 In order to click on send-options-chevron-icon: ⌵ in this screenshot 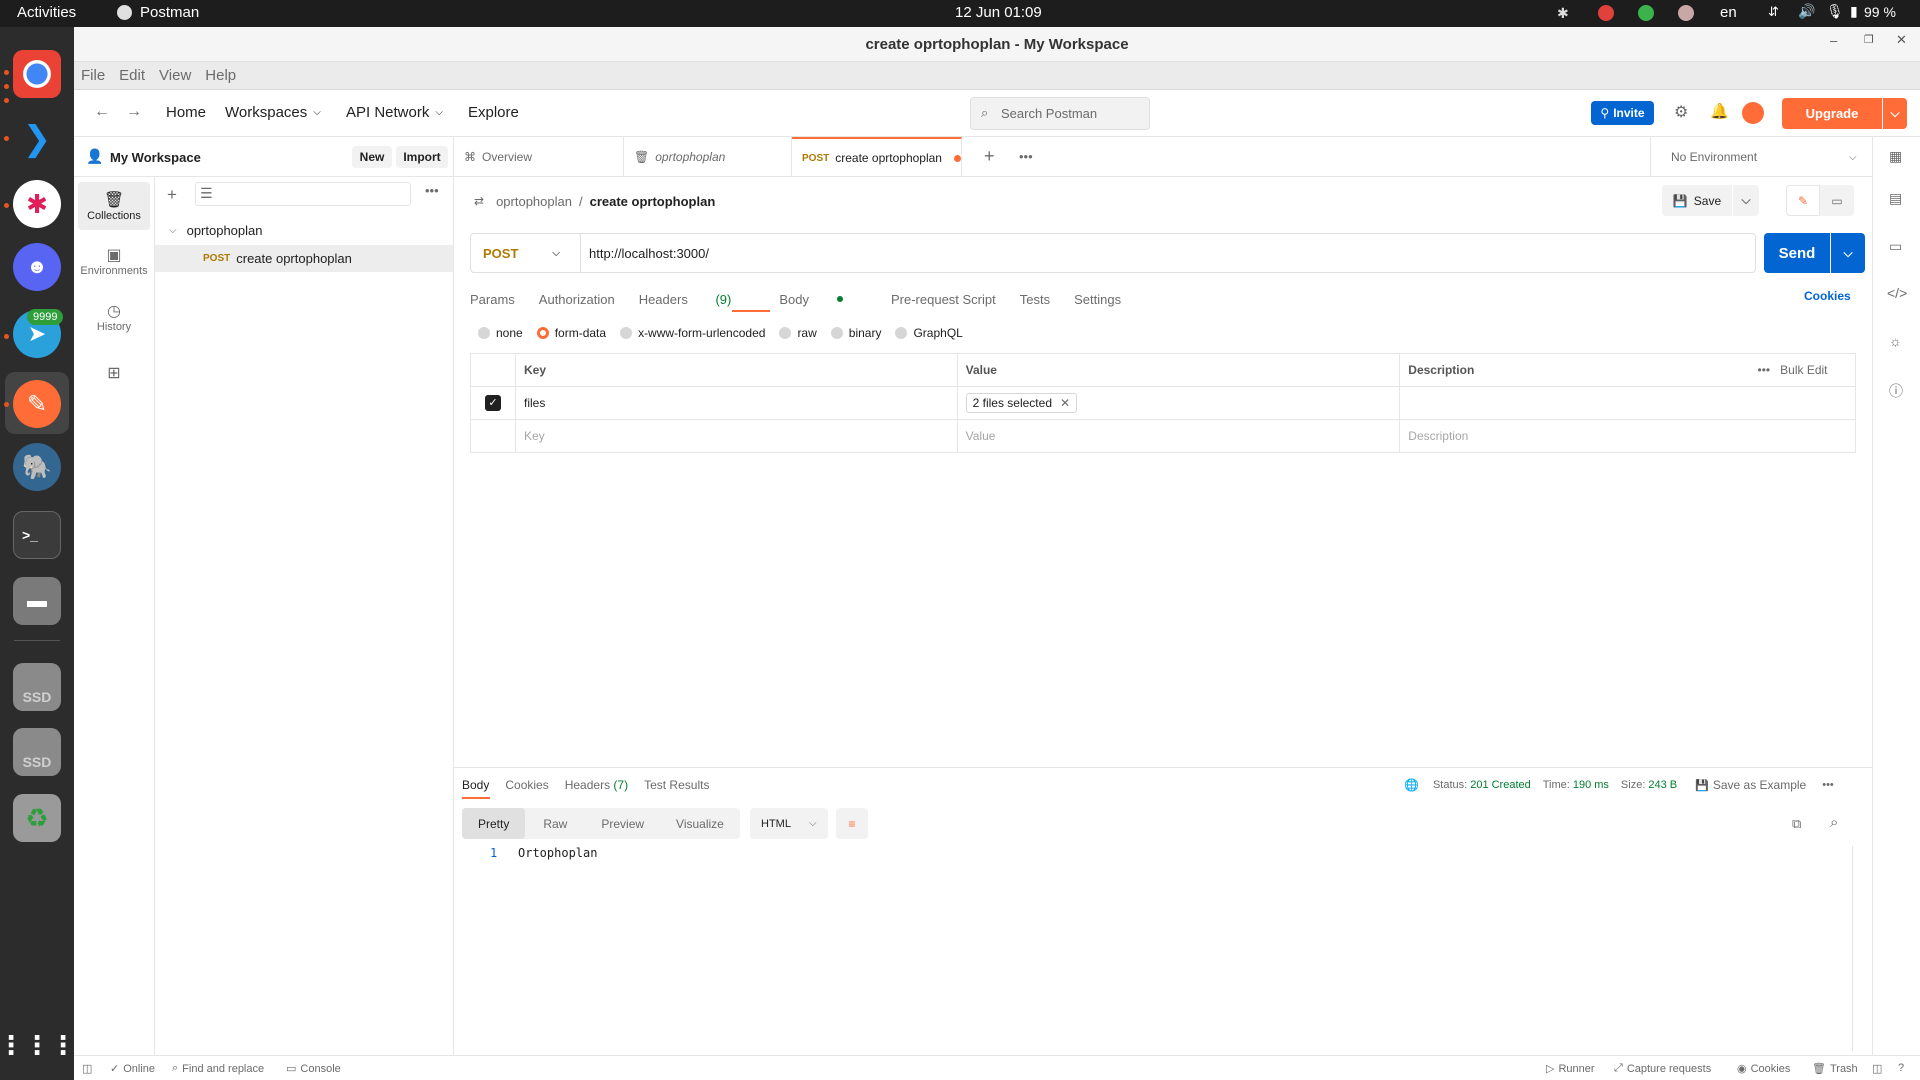, I will do `click(1848, 253)`.